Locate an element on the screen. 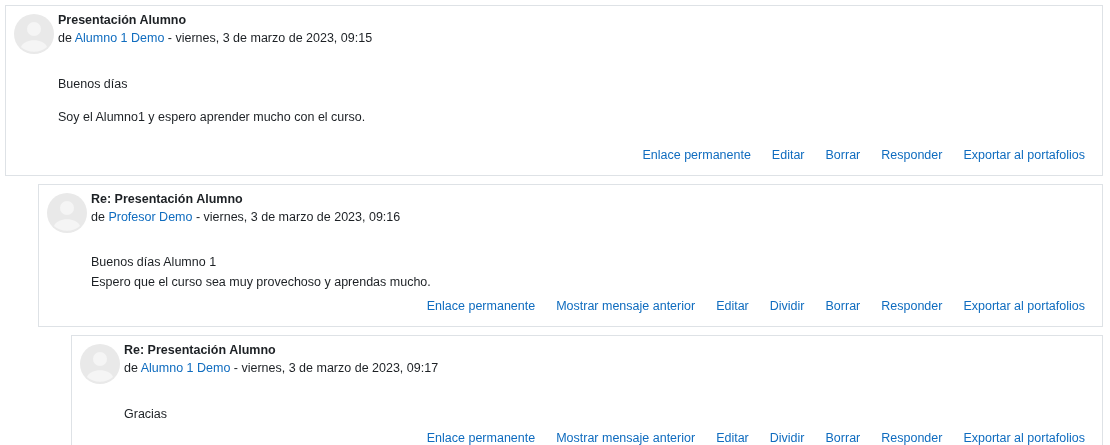 This screenshot has height=445, width=1110. post-byline: de Alumno 1 Demo - viernes, 3 de marzo de 2023, 09:17 is located at coordinates (281, 368).